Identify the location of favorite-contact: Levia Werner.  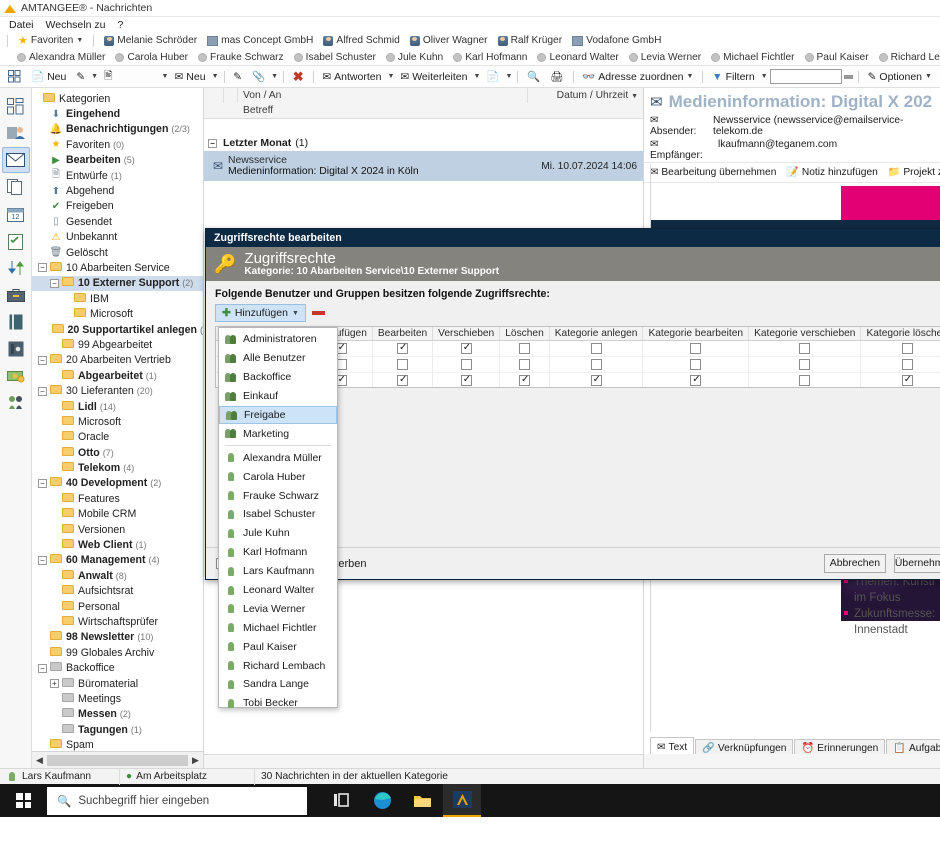
(665, 57).